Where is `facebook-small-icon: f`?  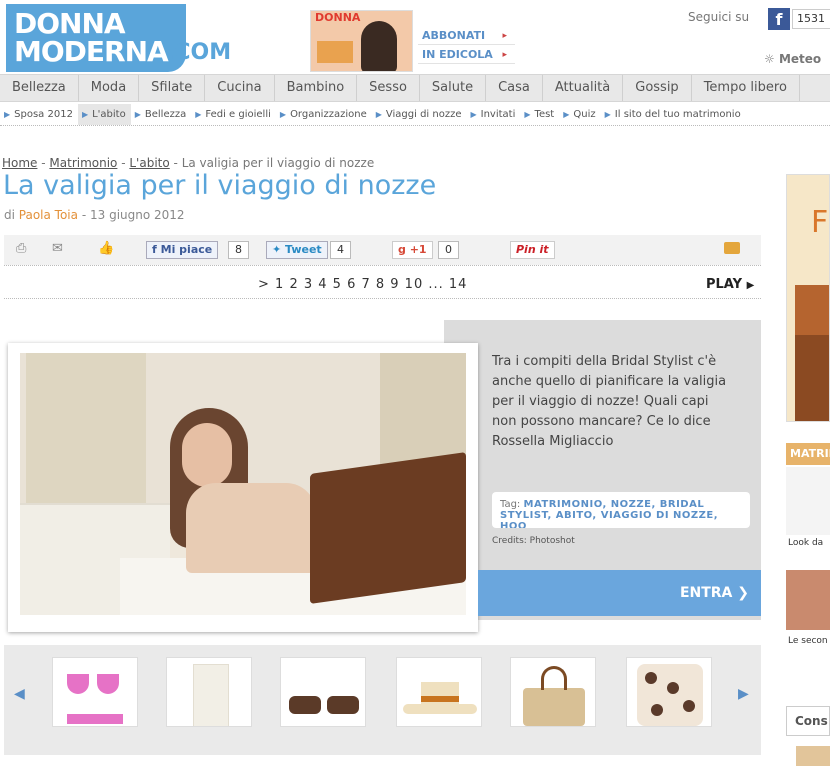
facebook-small-icon: f is located at coordinates (156, 249).